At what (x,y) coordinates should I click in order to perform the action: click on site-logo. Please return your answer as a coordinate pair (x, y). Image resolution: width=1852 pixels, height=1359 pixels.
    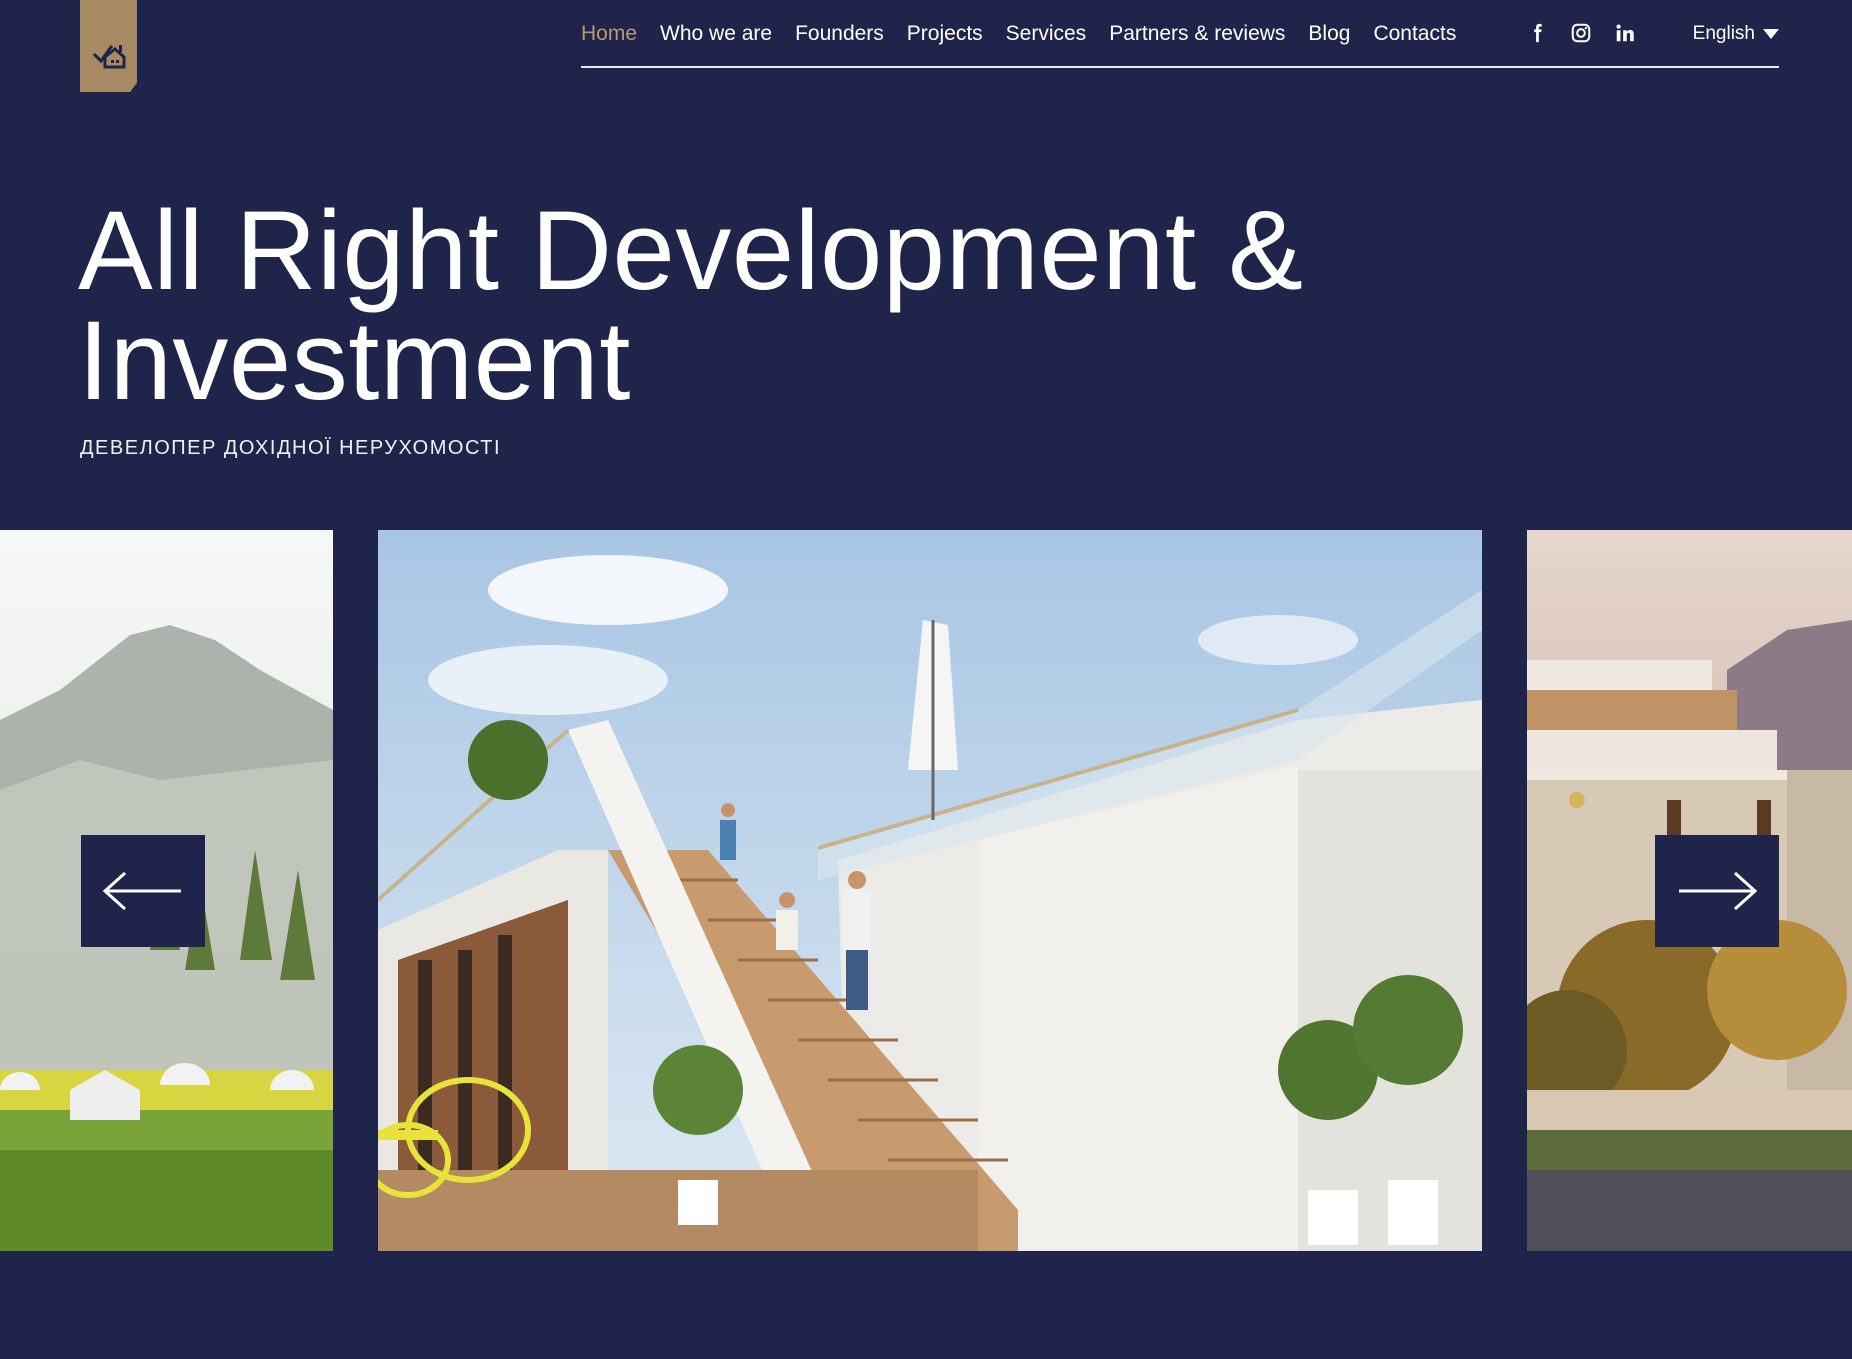
    Looking at the image, I should click on (108, 46).